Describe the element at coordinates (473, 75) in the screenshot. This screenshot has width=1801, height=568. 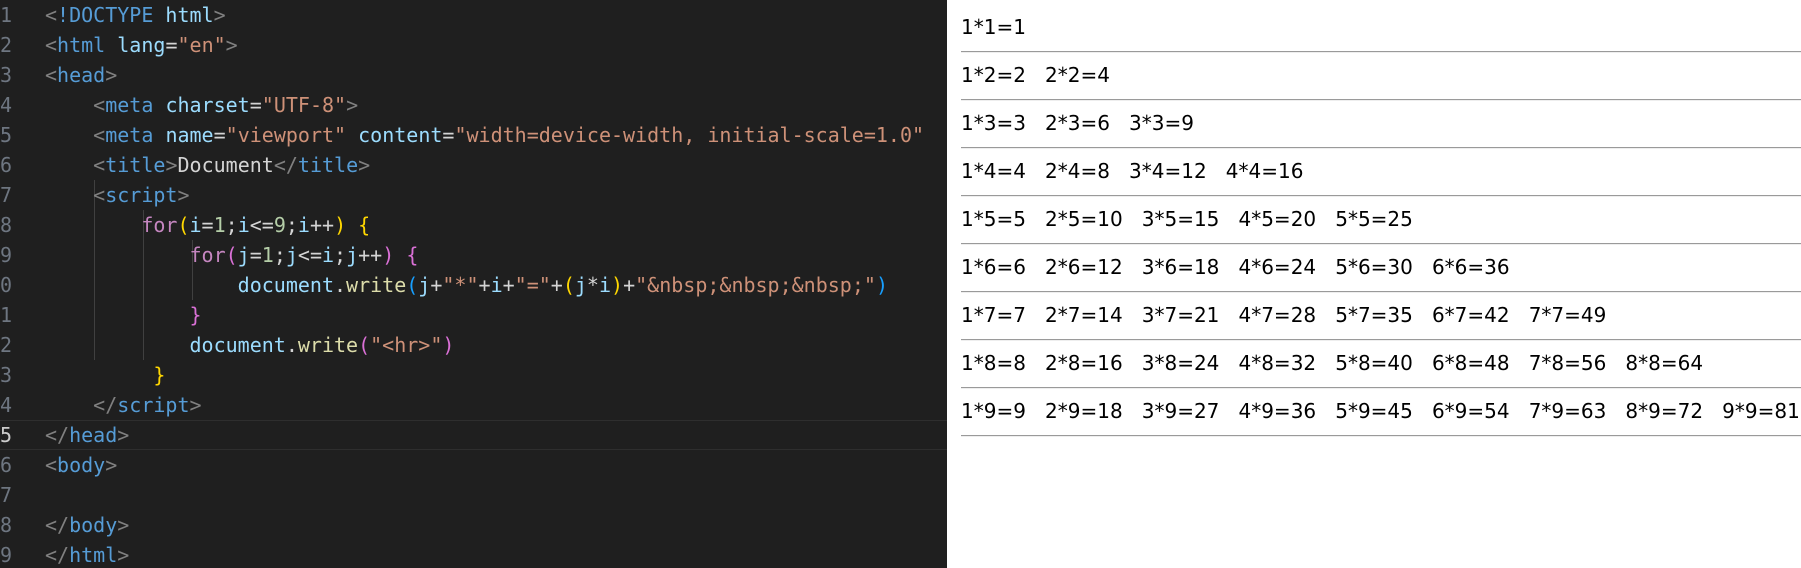
I see `code-line: 3 <head>` at that location.